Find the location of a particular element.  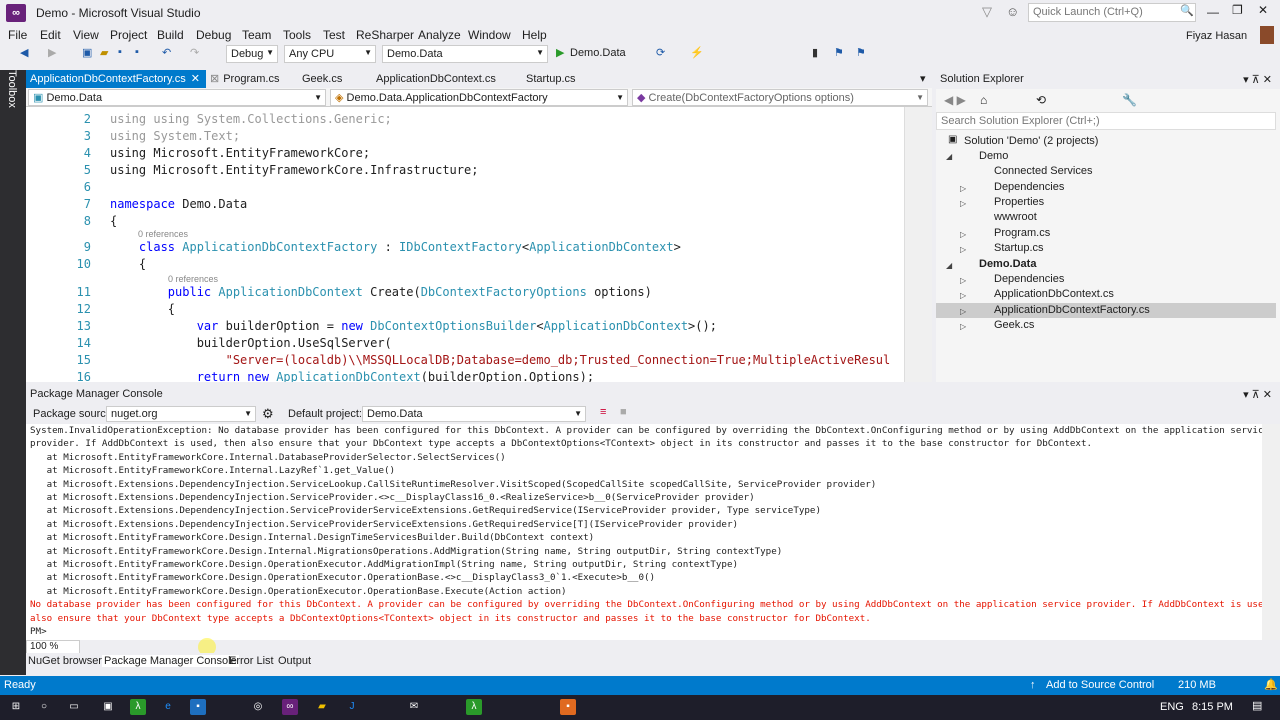

bookmark-icon: ▮ is located at coordinates (815, 52).